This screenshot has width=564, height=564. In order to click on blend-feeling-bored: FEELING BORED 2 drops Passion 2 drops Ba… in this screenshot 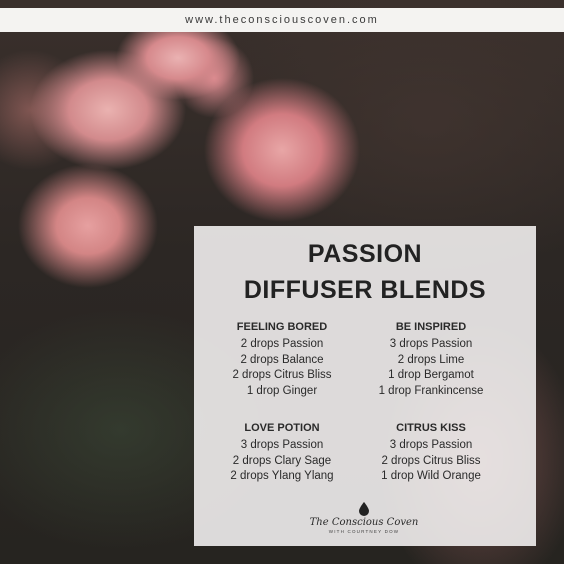, I will do `click(282, 360)`.